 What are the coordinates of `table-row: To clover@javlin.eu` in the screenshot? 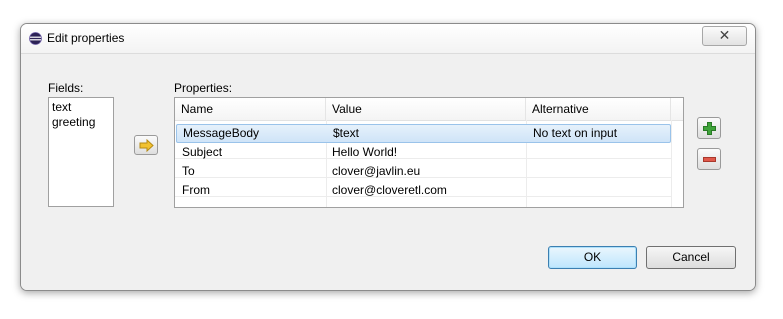 It's located at (423, 171).